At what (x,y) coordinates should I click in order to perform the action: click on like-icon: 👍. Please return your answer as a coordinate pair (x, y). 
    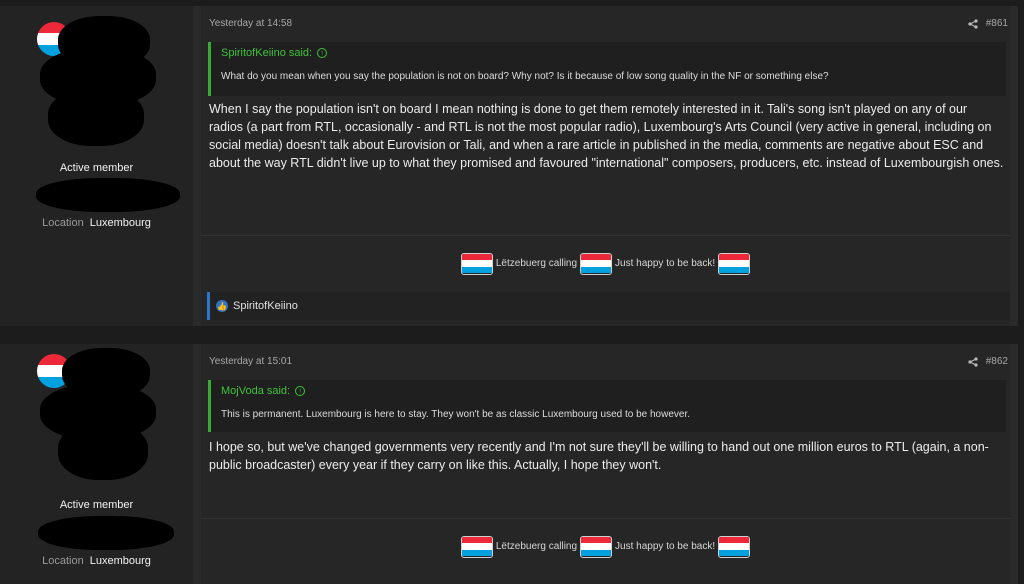
    Looking at the image, I should click on (222, 306).